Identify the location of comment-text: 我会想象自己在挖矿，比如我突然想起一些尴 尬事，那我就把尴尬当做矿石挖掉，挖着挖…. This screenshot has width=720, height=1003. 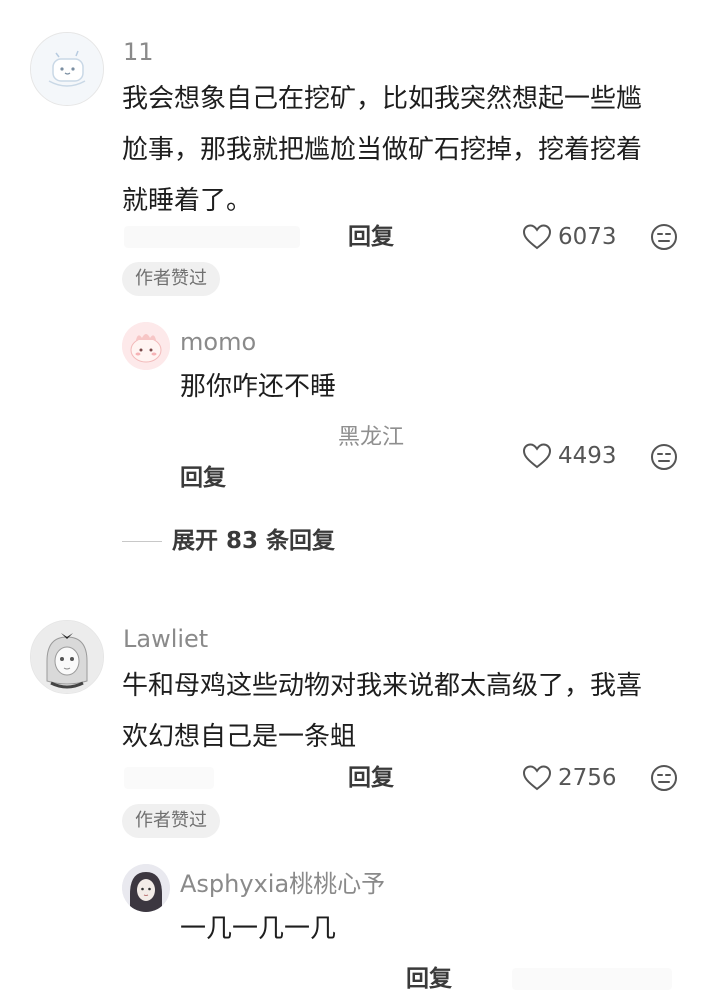
(407, 150).